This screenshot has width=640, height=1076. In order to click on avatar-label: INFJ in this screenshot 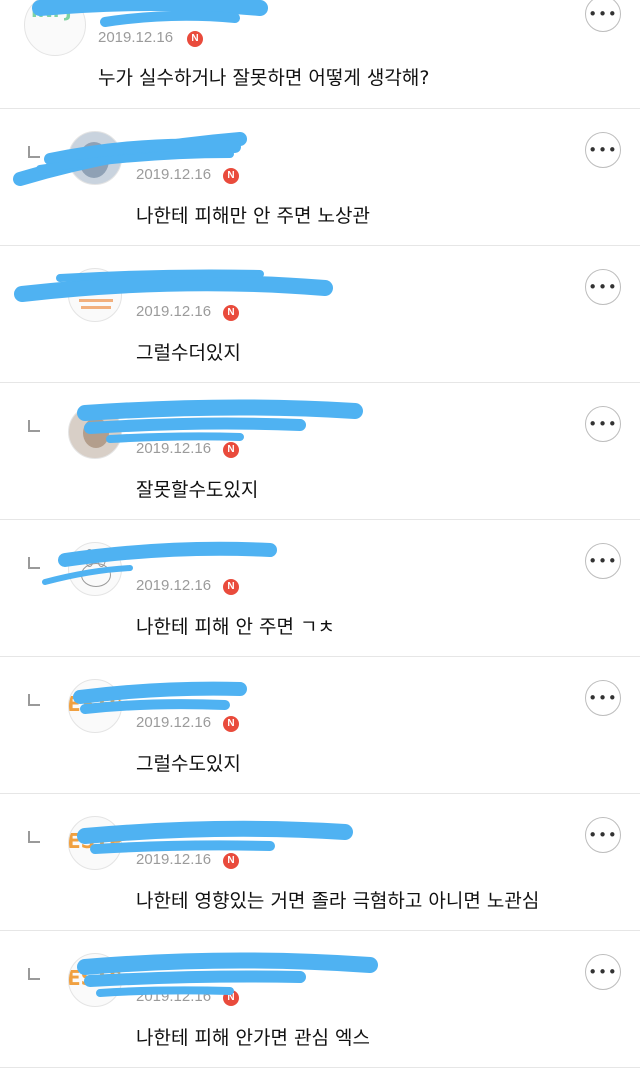, I will do `click(51, 11)`.